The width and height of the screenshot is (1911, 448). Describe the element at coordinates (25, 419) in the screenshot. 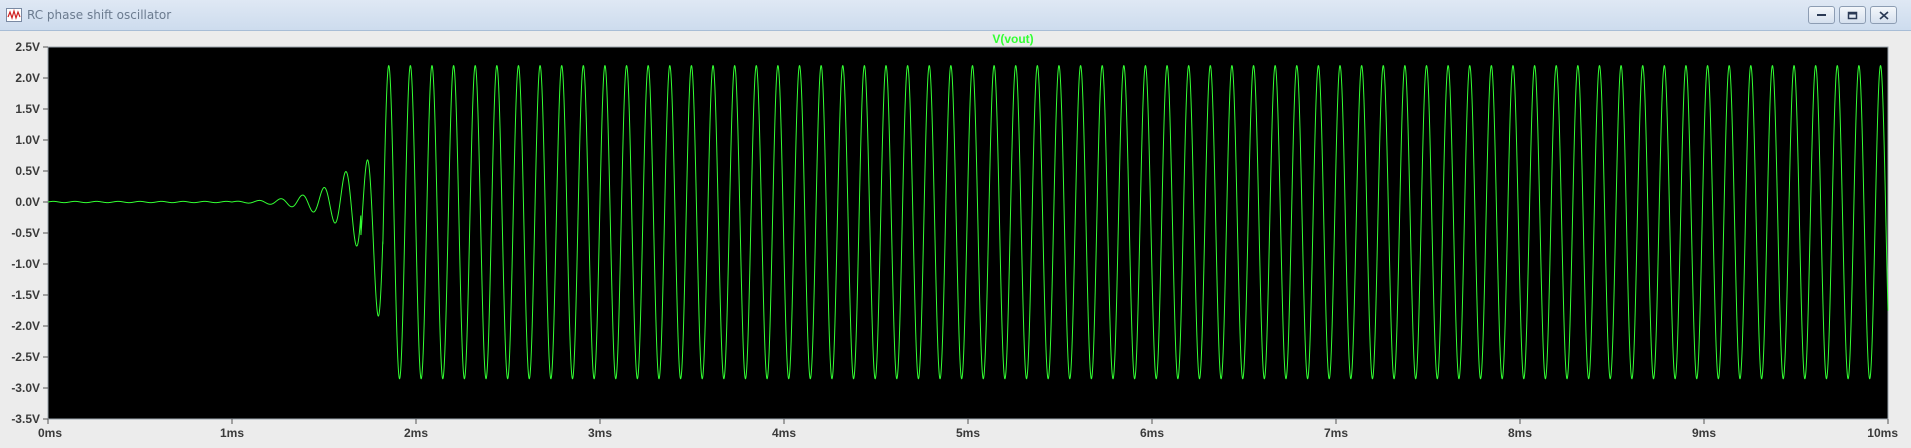

I see `y-tick-label: -3.5V` at that location.